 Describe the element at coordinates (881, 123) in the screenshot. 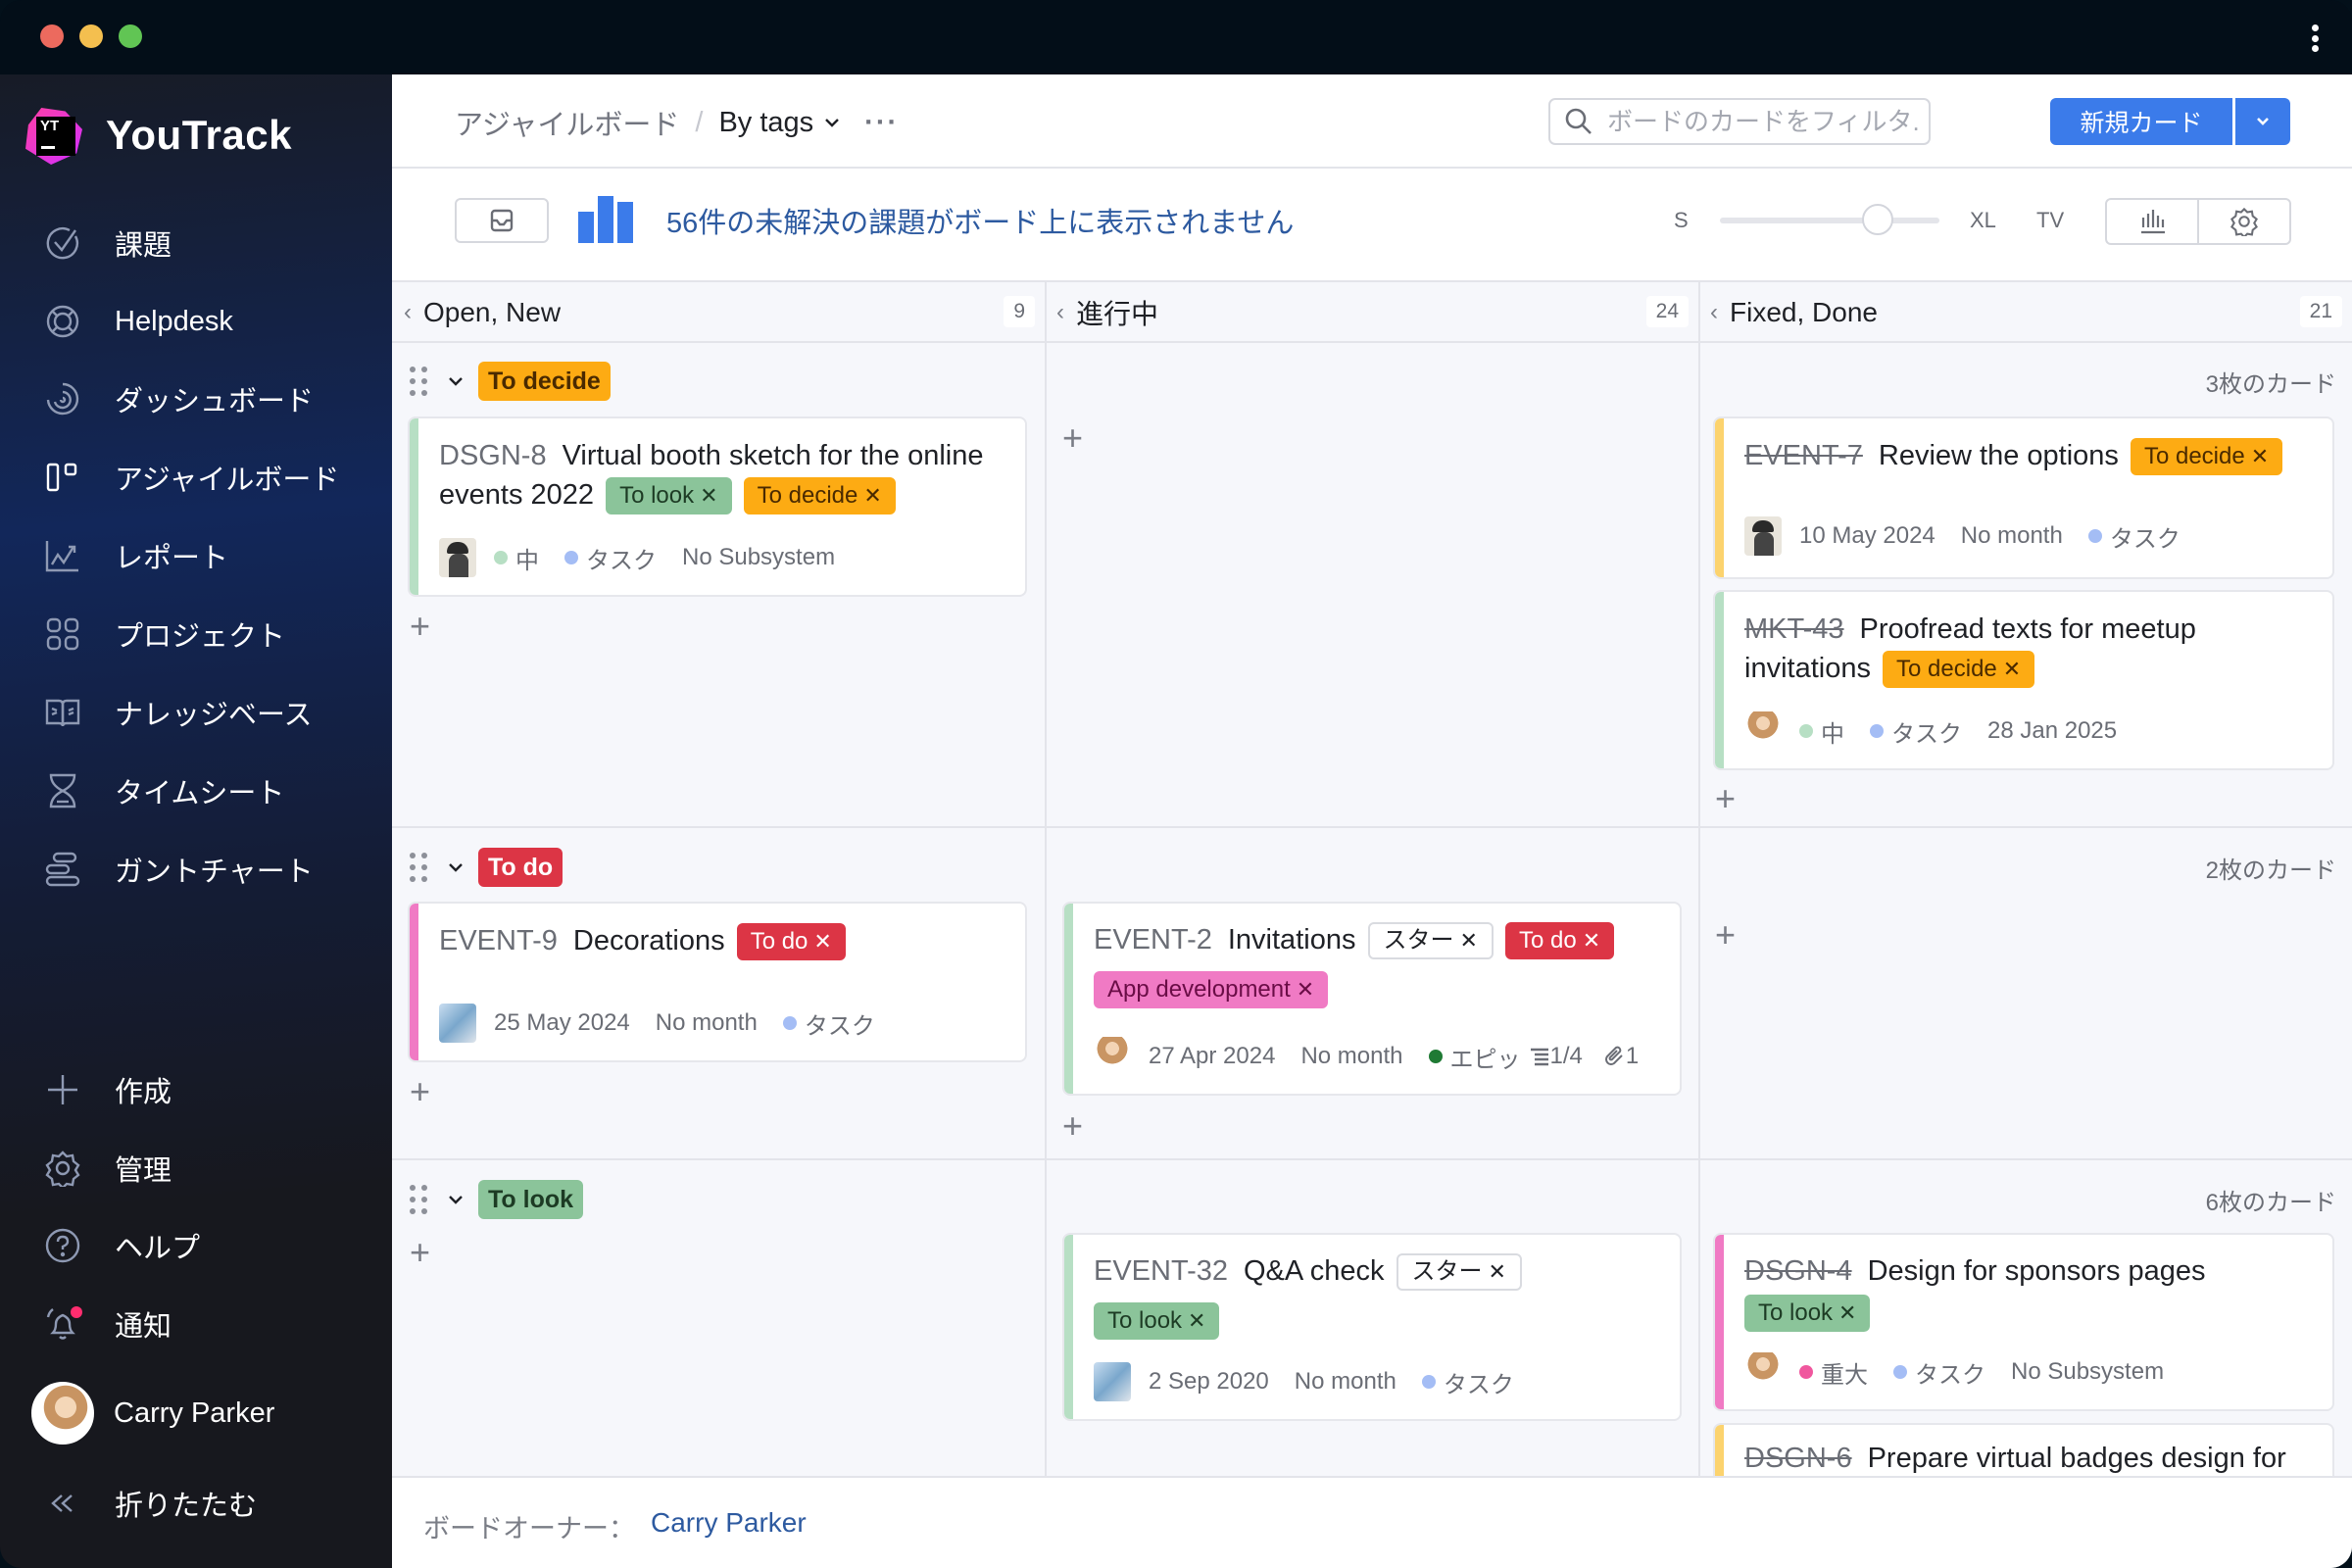

I see `more-options-button: ···` at that location.